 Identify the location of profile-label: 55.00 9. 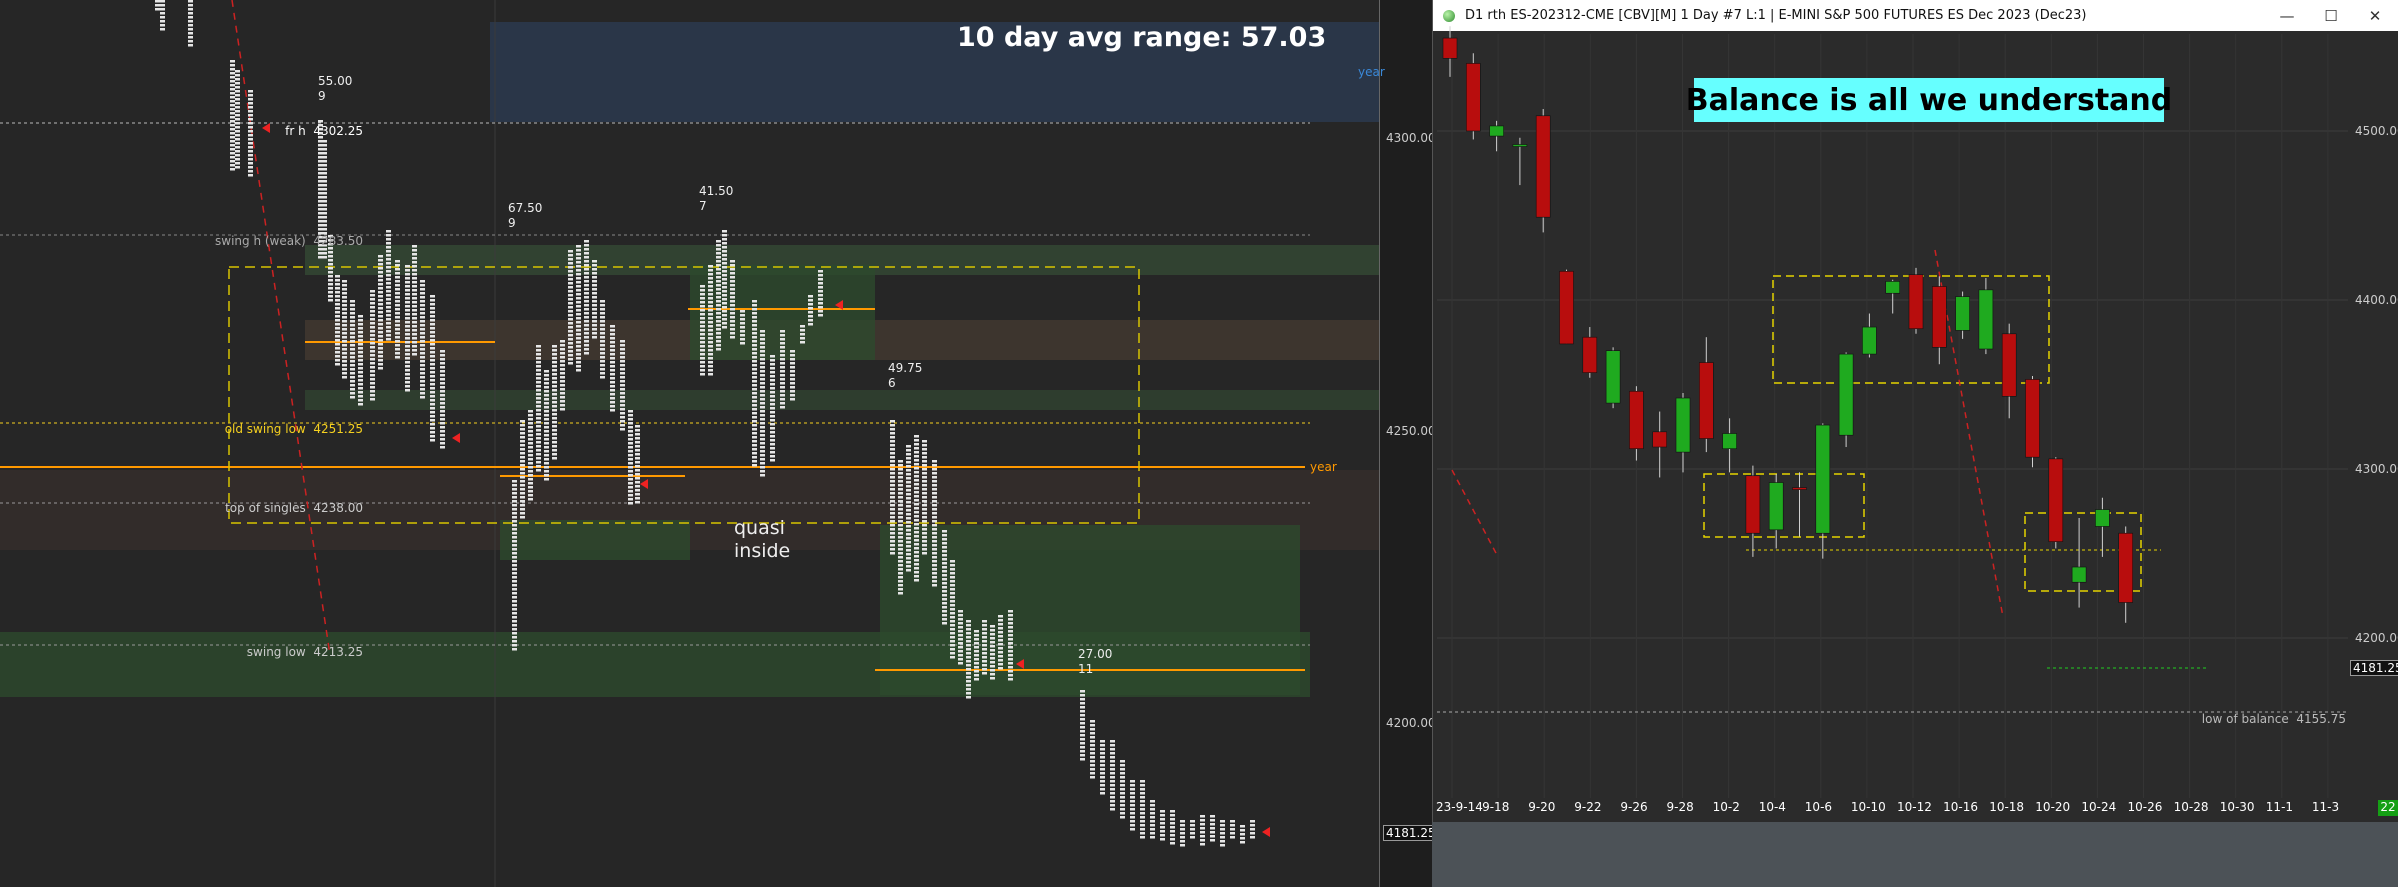
(335, 88).